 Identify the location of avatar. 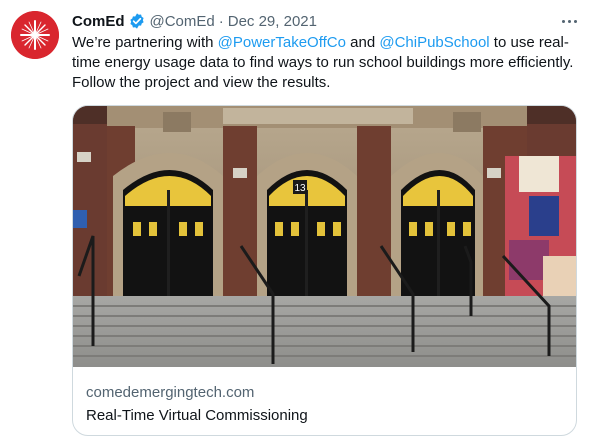
(35, 35).